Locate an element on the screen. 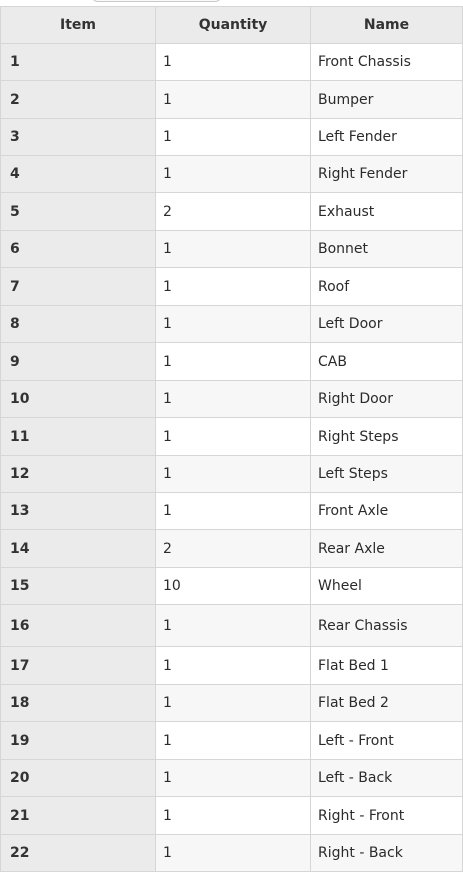 This screenshot has height=874, width=463. table-row: 6 1 Bonnet is located at coordinates (231, 249).